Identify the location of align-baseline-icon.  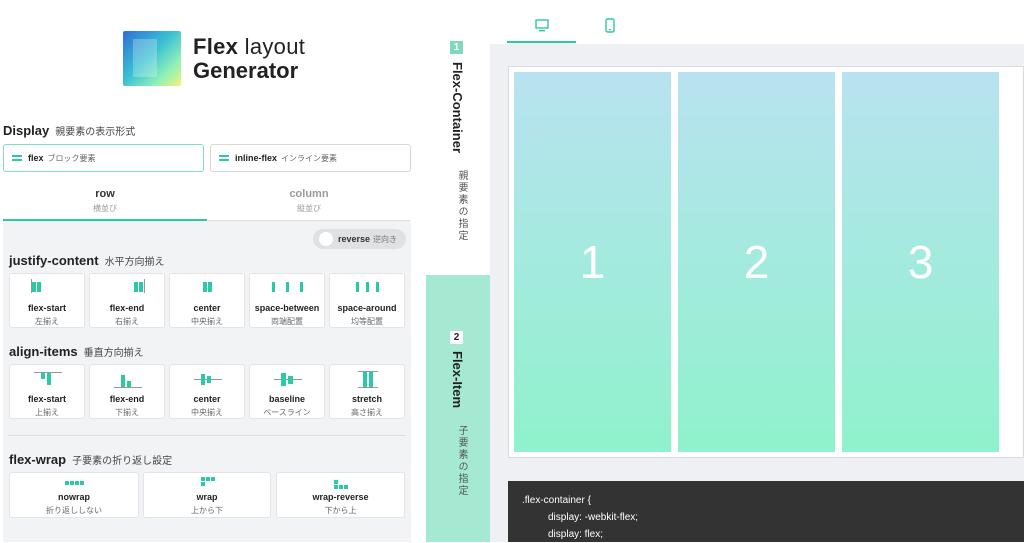
(287, 379).